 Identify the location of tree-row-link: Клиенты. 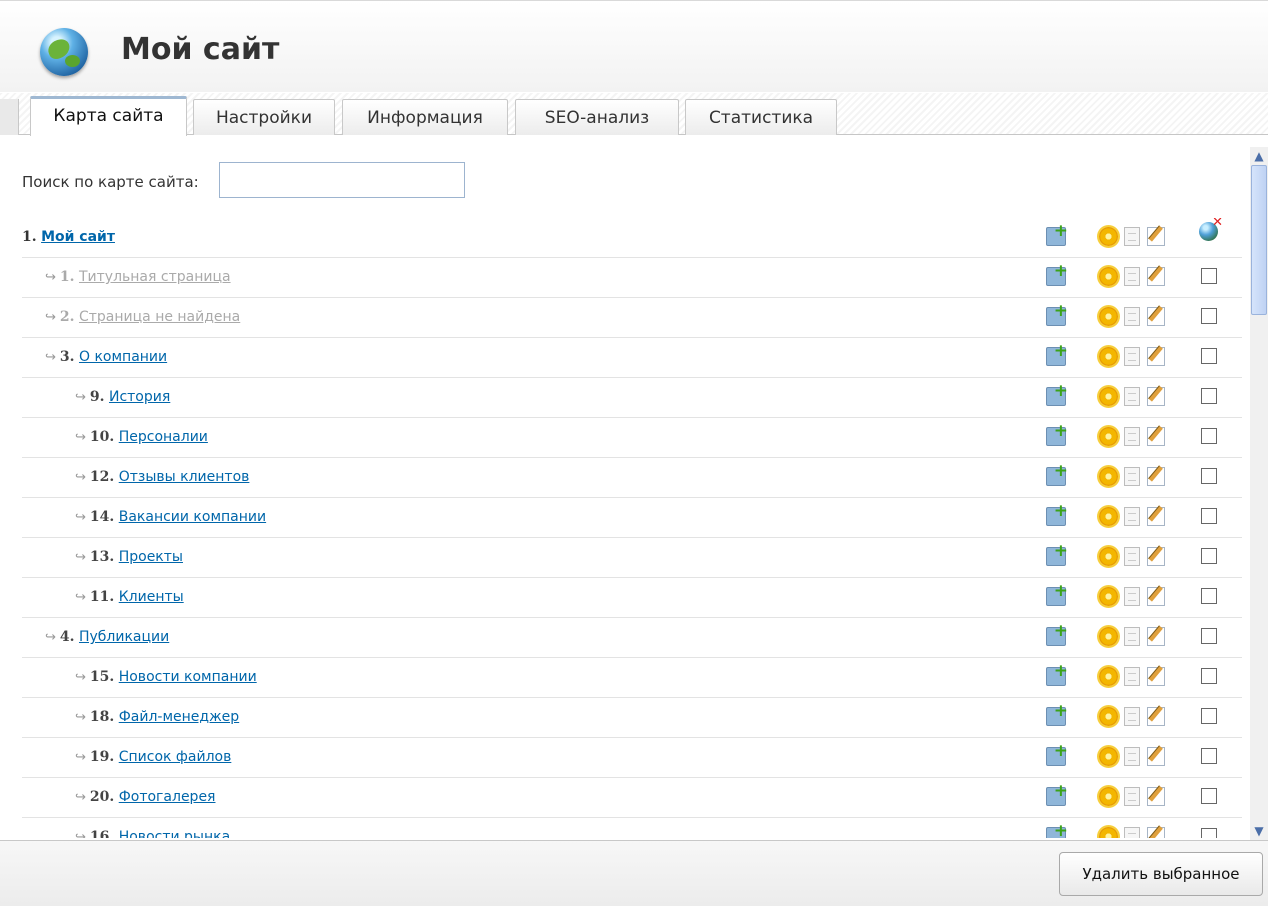
(151, 597).